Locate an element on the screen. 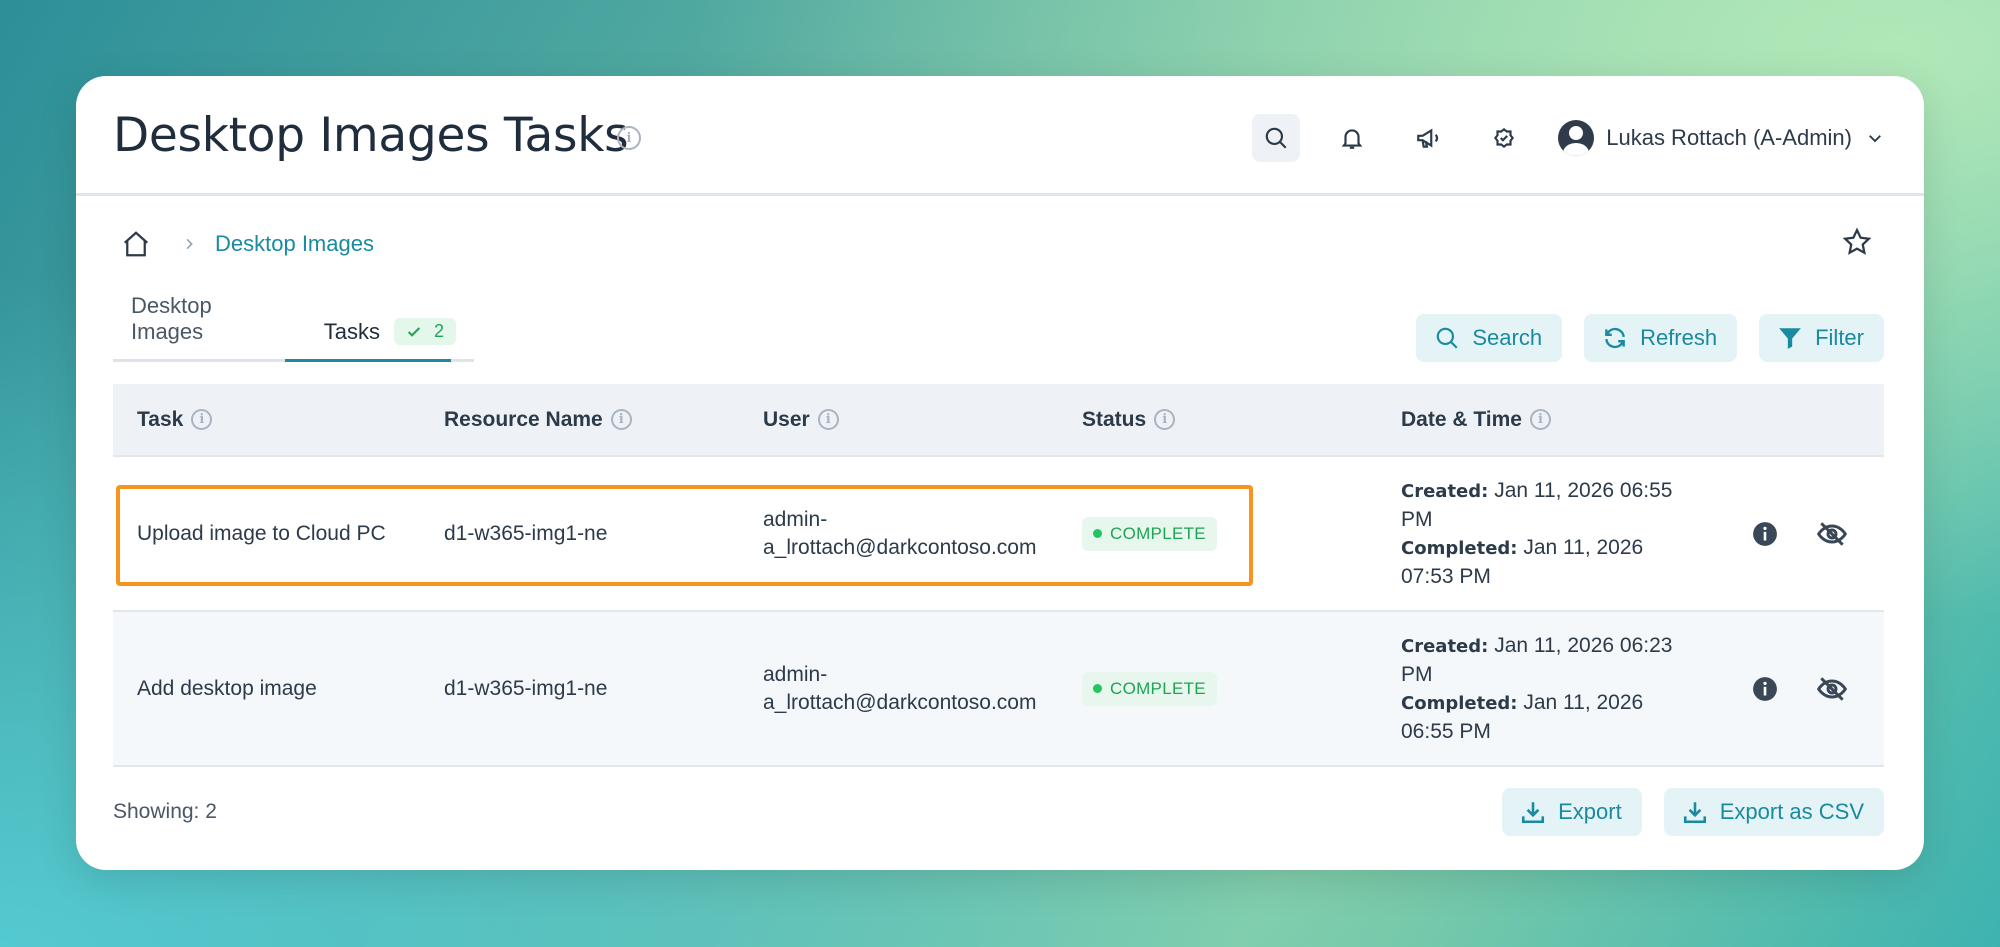  export-csv-button: Export as CSV is located at coordinates (1773, 812).